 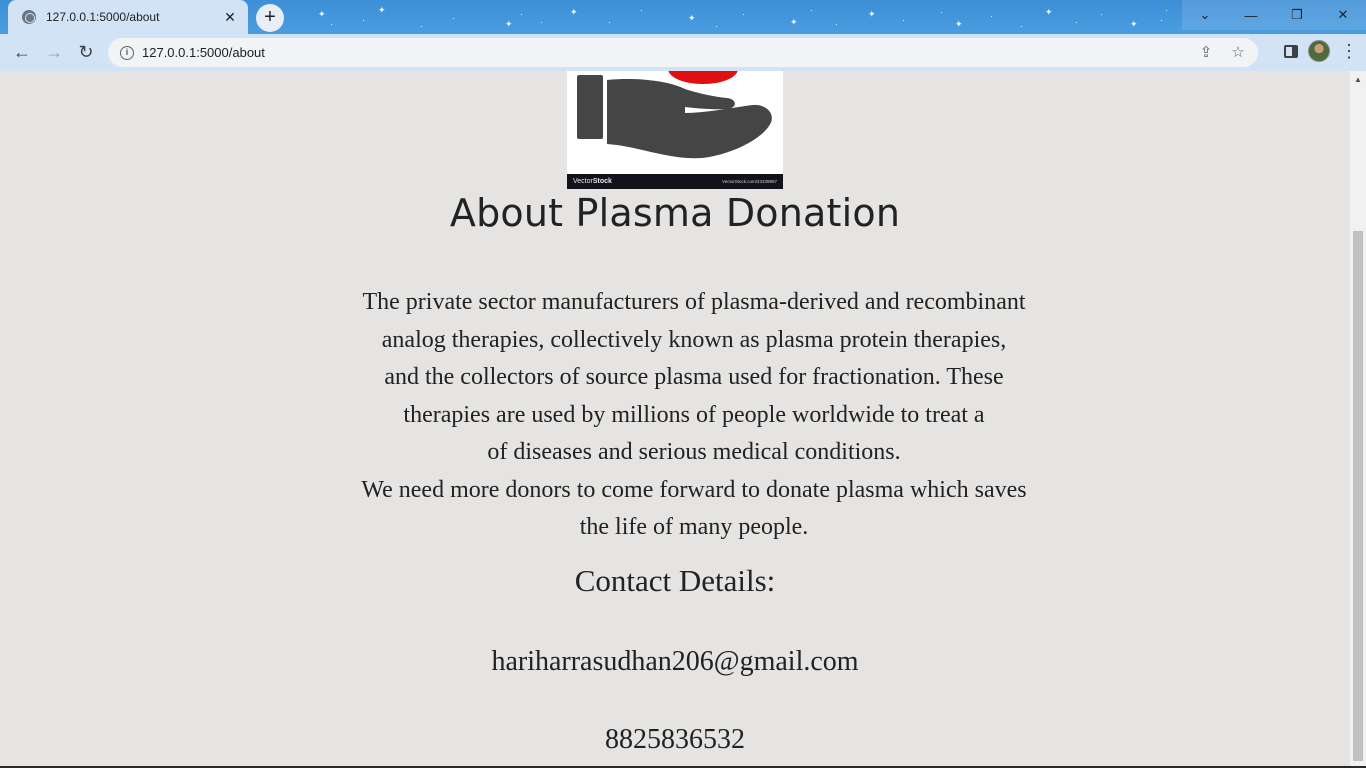 What do you see at coordinates (1291, 51) in the screenshot?
I see `side-panel-icon` at bounding box center [1291, 51].